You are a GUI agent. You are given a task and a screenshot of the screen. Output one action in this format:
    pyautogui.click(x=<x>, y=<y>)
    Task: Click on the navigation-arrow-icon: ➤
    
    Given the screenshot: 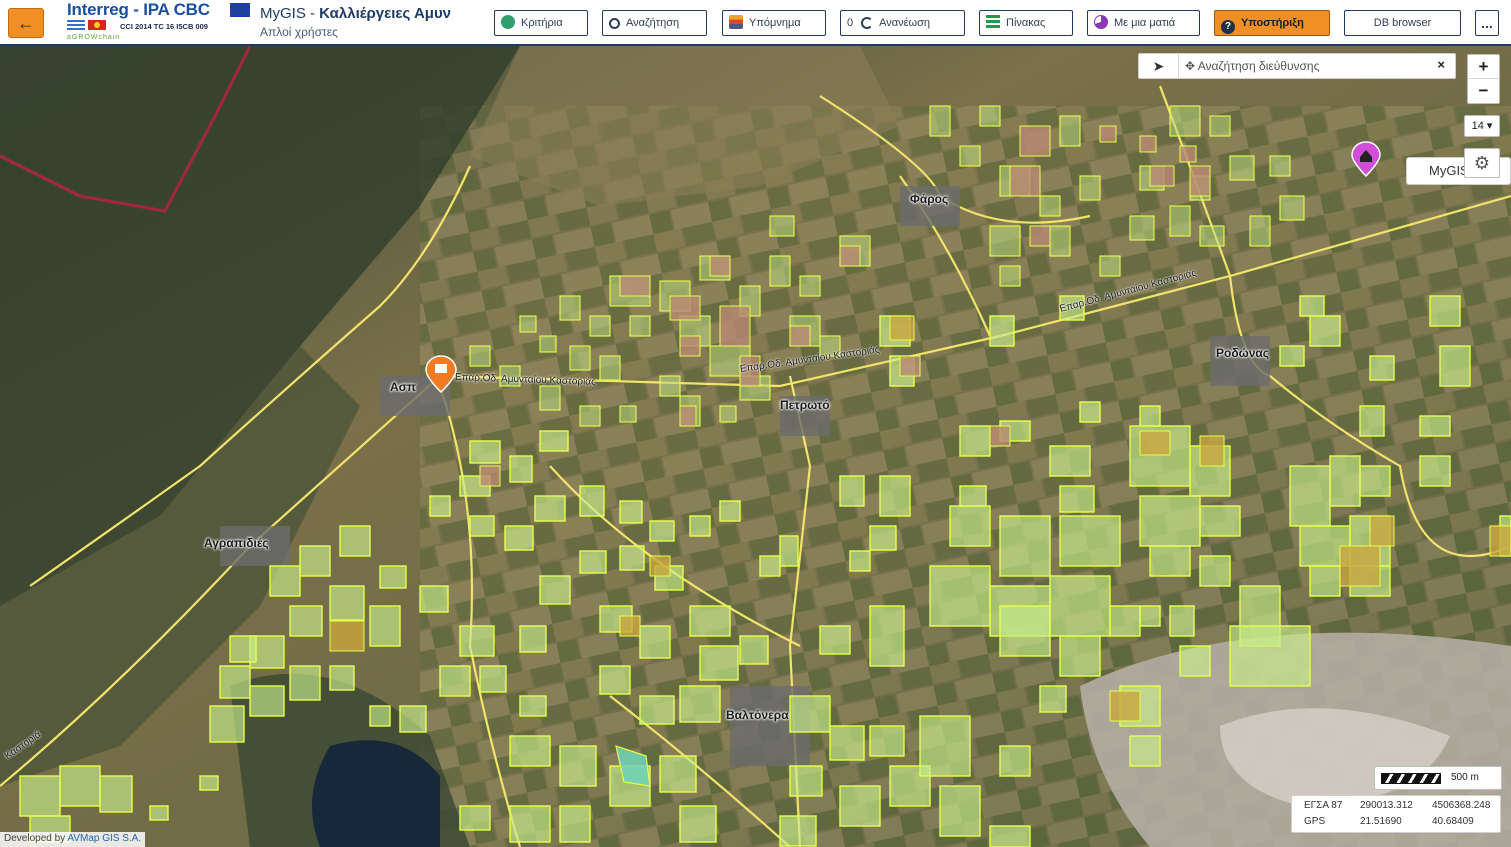 What is the action you would take?
    pyautogui.click(x=1159, y=66)
    